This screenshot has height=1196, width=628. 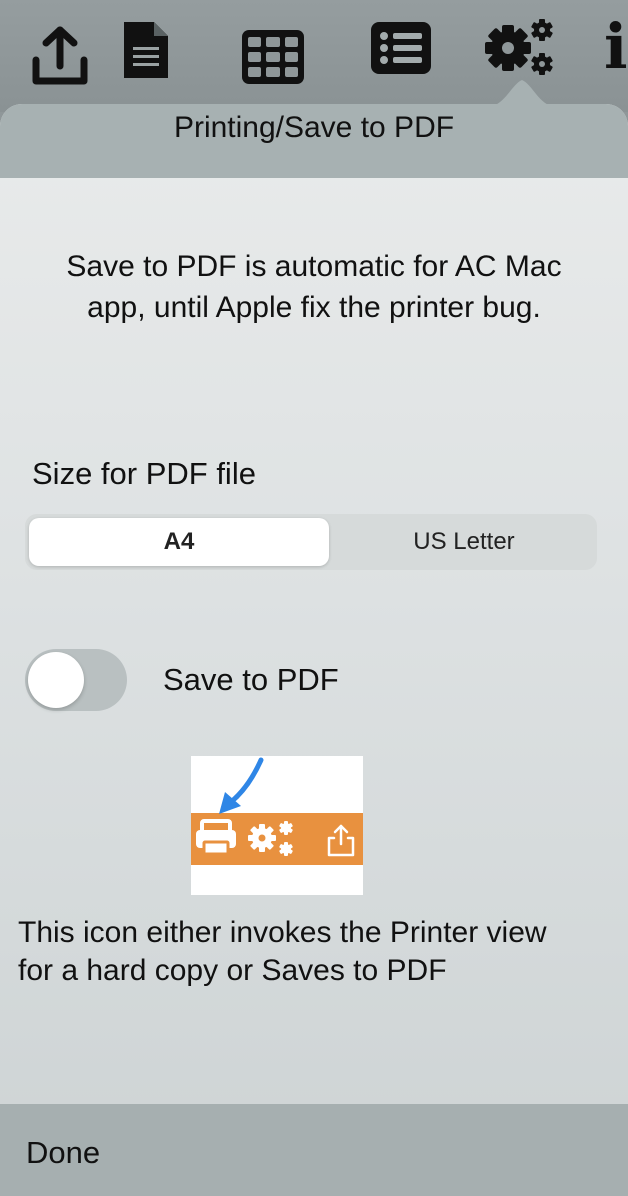 I want to click on segment-us-letter: US Letter, so click(x=464, y=542).